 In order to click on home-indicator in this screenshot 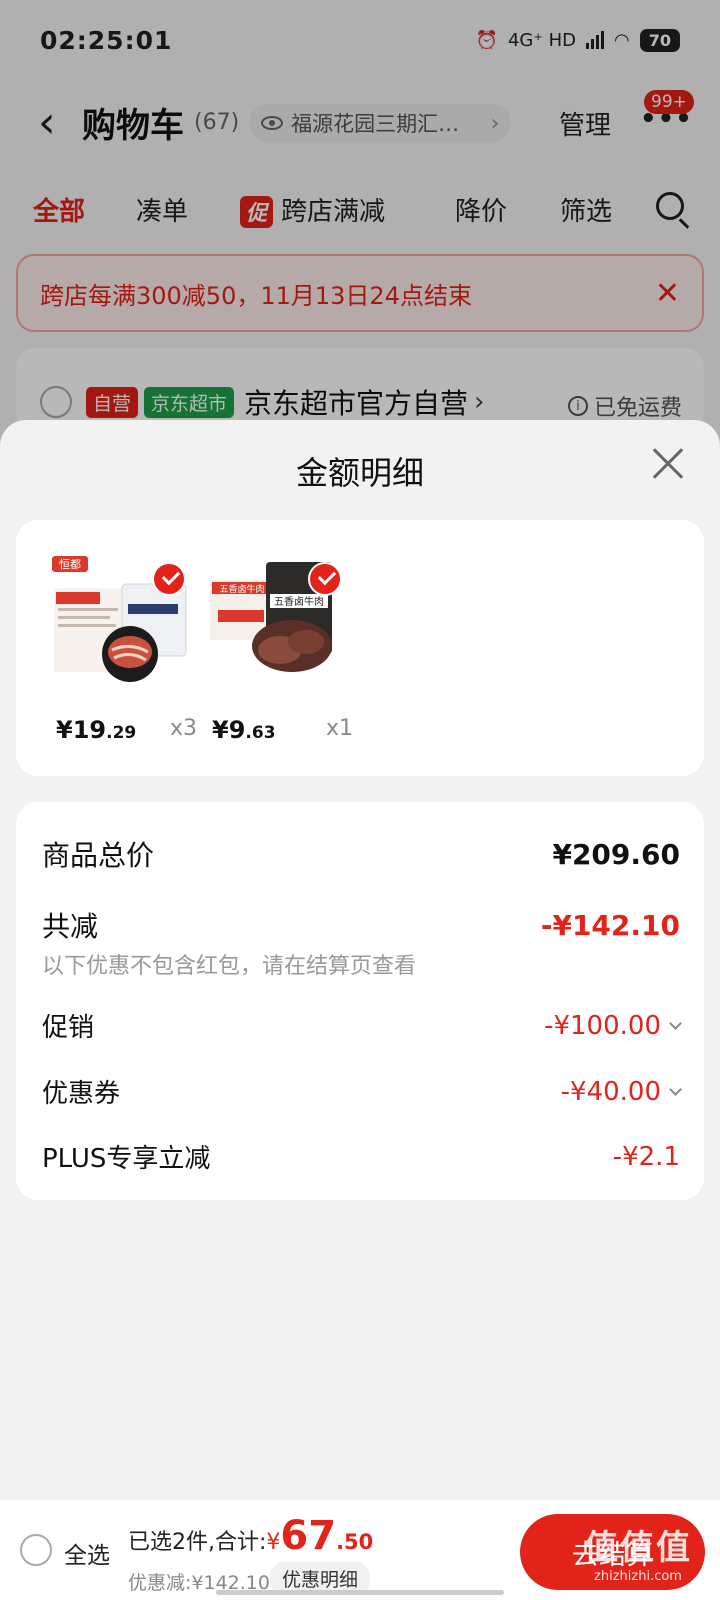, I will do `click(360, 1592)`.